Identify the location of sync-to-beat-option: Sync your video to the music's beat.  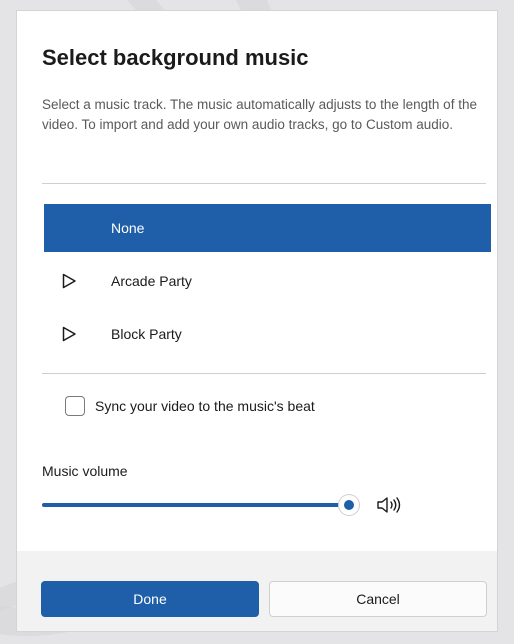
(190, 406).